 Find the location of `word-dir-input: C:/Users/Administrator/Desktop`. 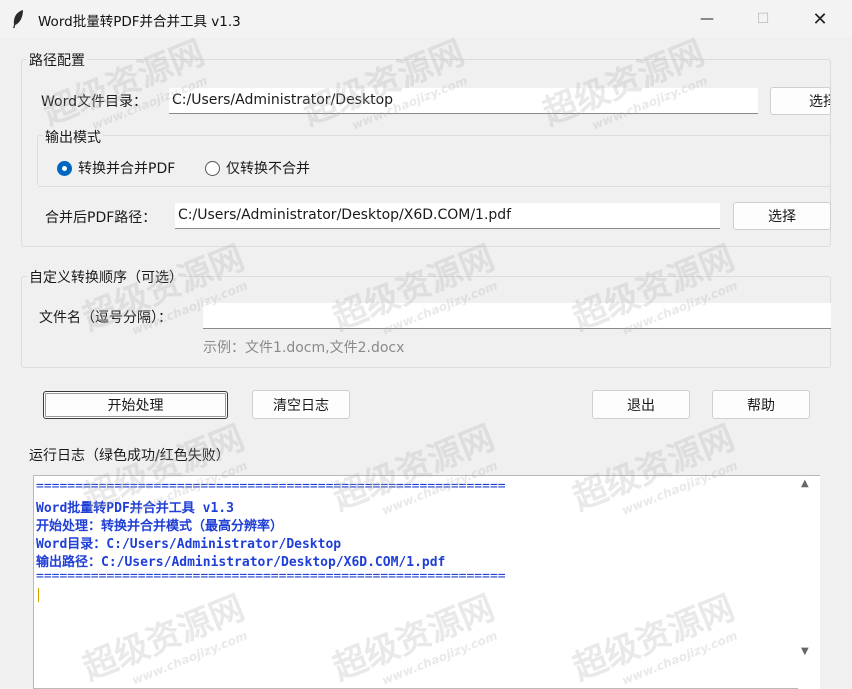

word-dir-input: C:/Users/Administrator/Desktop is located at coordinates (463, 101).